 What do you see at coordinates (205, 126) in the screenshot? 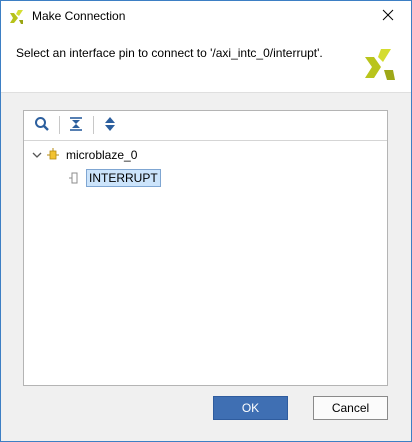
I see `tree-toolbar` at bounding box center [205, 126].